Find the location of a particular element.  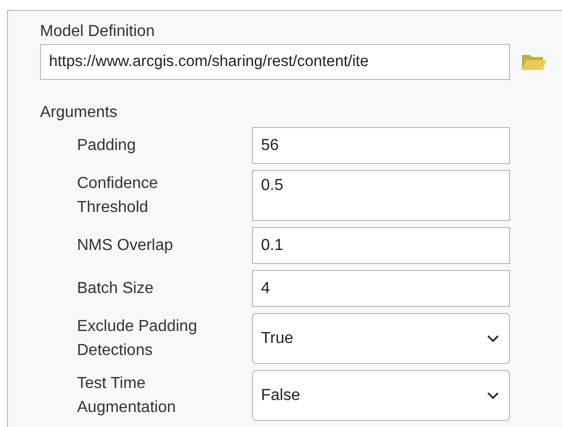

input-field: 0.5 is located at coordinates (381, 195).